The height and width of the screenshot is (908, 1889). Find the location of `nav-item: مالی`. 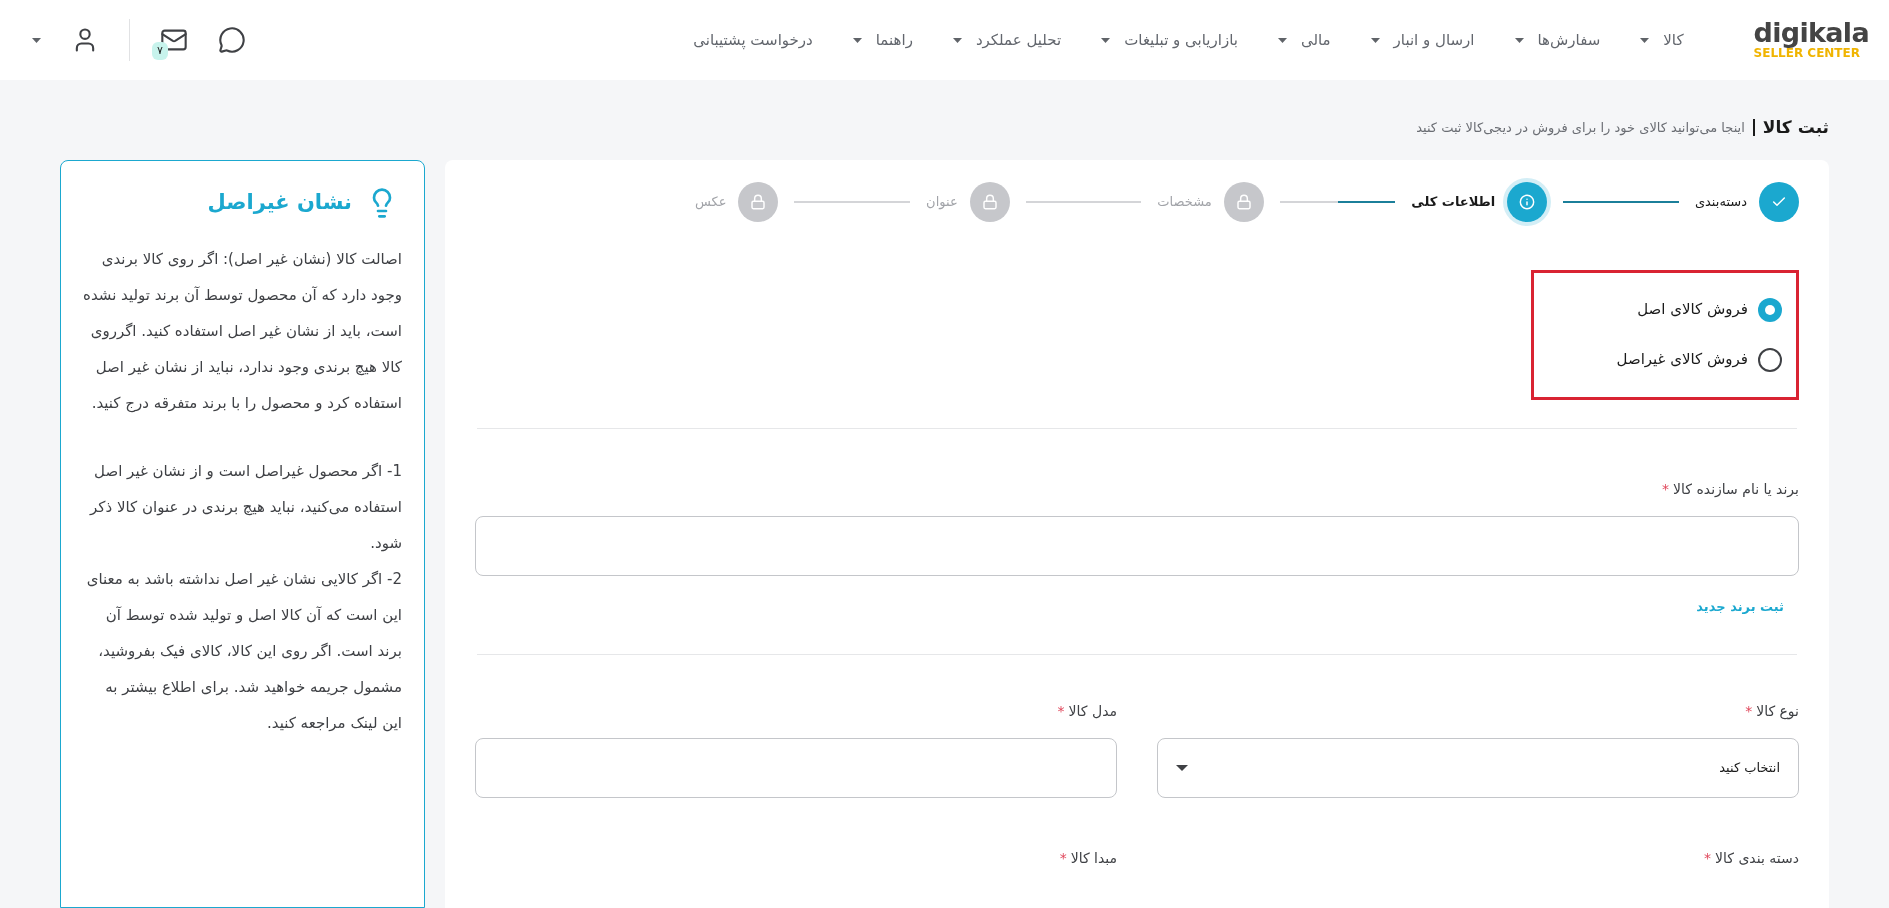

nav-item: مالی is located at coordinates (1304, 40).